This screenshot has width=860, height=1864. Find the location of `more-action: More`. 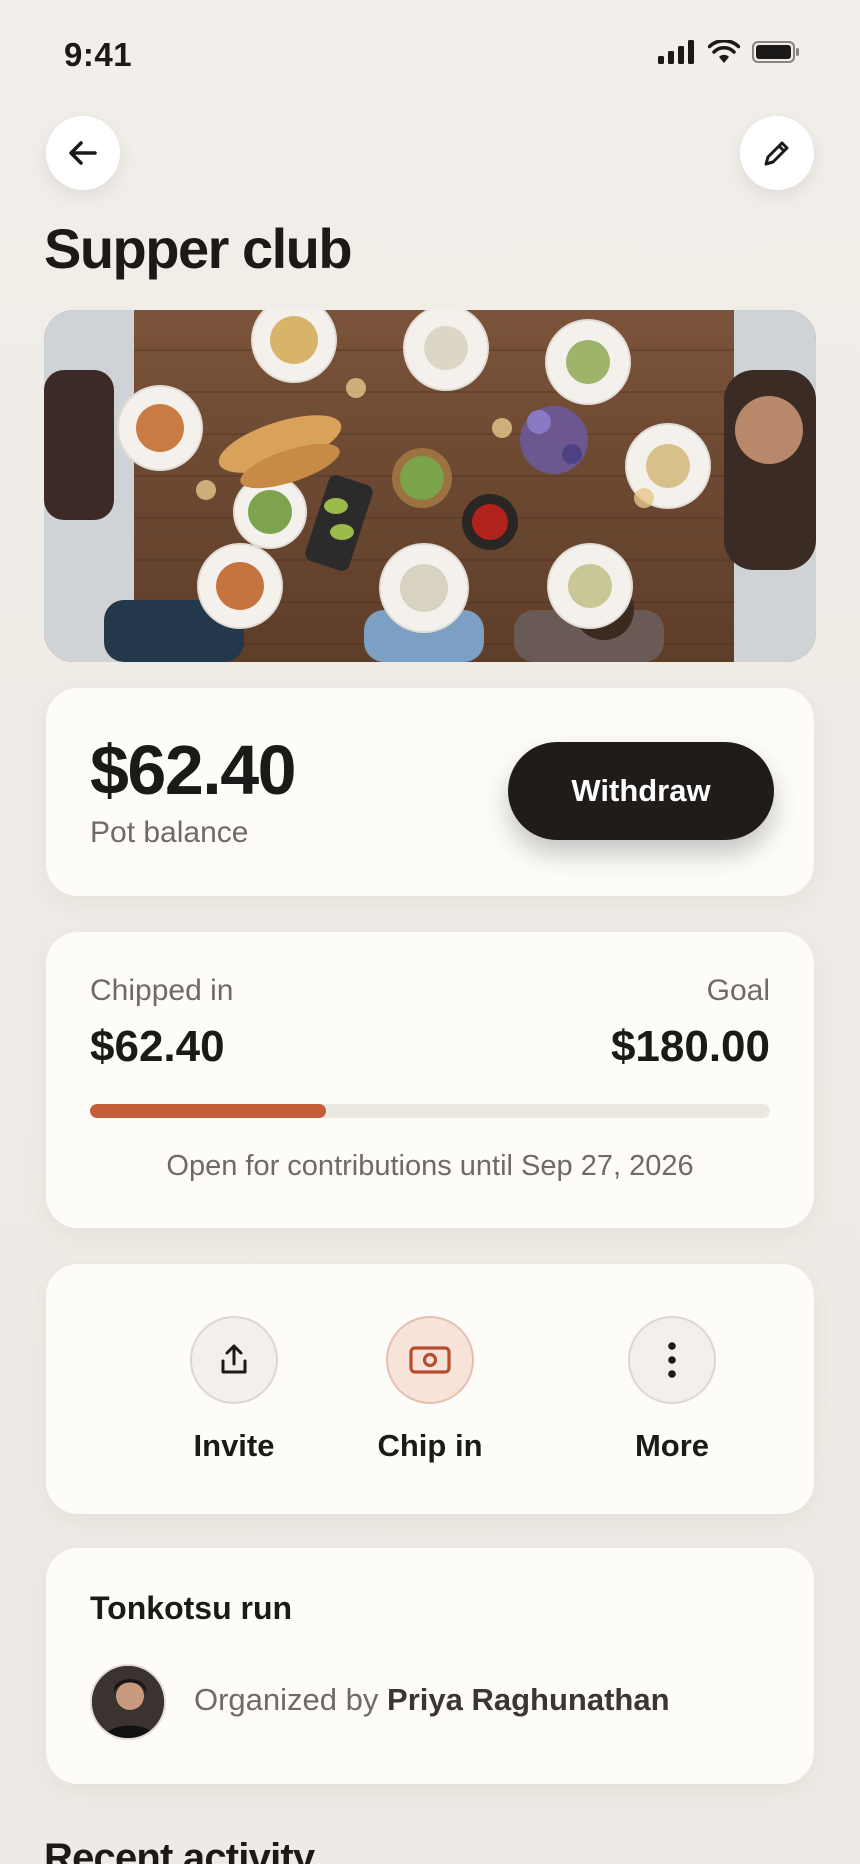

more-action: More is located at coordinates (672, 1390).